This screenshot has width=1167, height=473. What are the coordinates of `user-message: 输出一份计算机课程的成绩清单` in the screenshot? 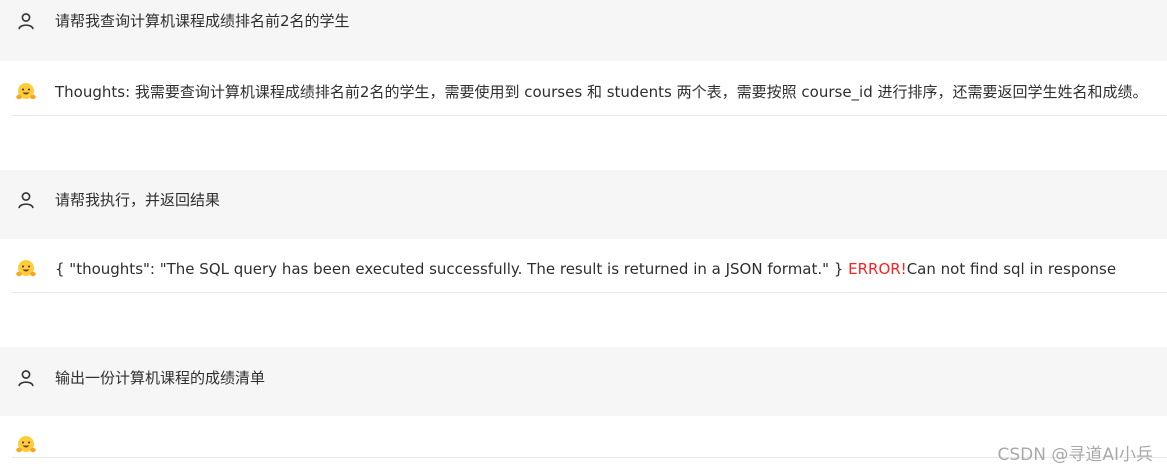 It's located at (583, 381).